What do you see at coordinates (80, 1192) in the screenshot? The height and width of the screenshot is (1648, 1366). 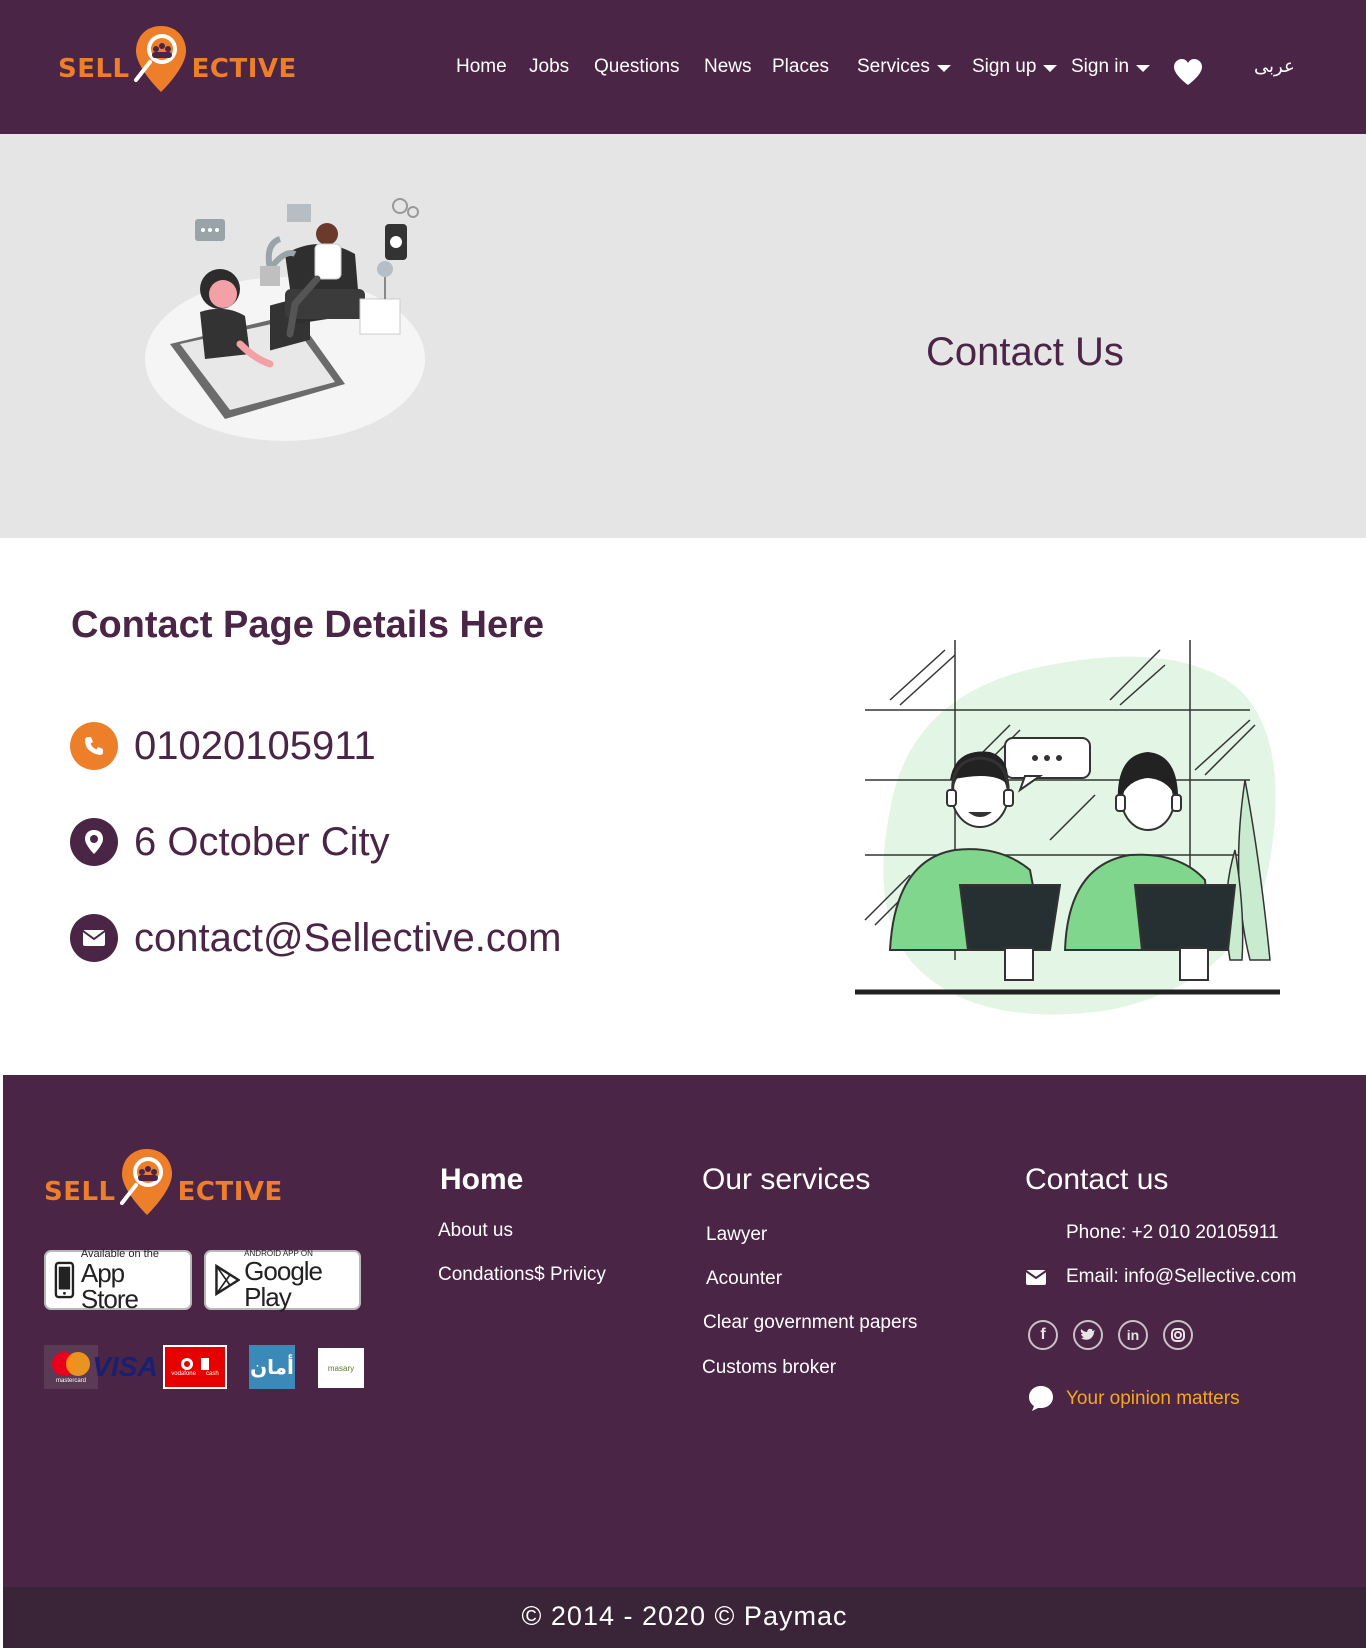 I see `footer-logo-left: SELL` at bounding box center [80, 1192].